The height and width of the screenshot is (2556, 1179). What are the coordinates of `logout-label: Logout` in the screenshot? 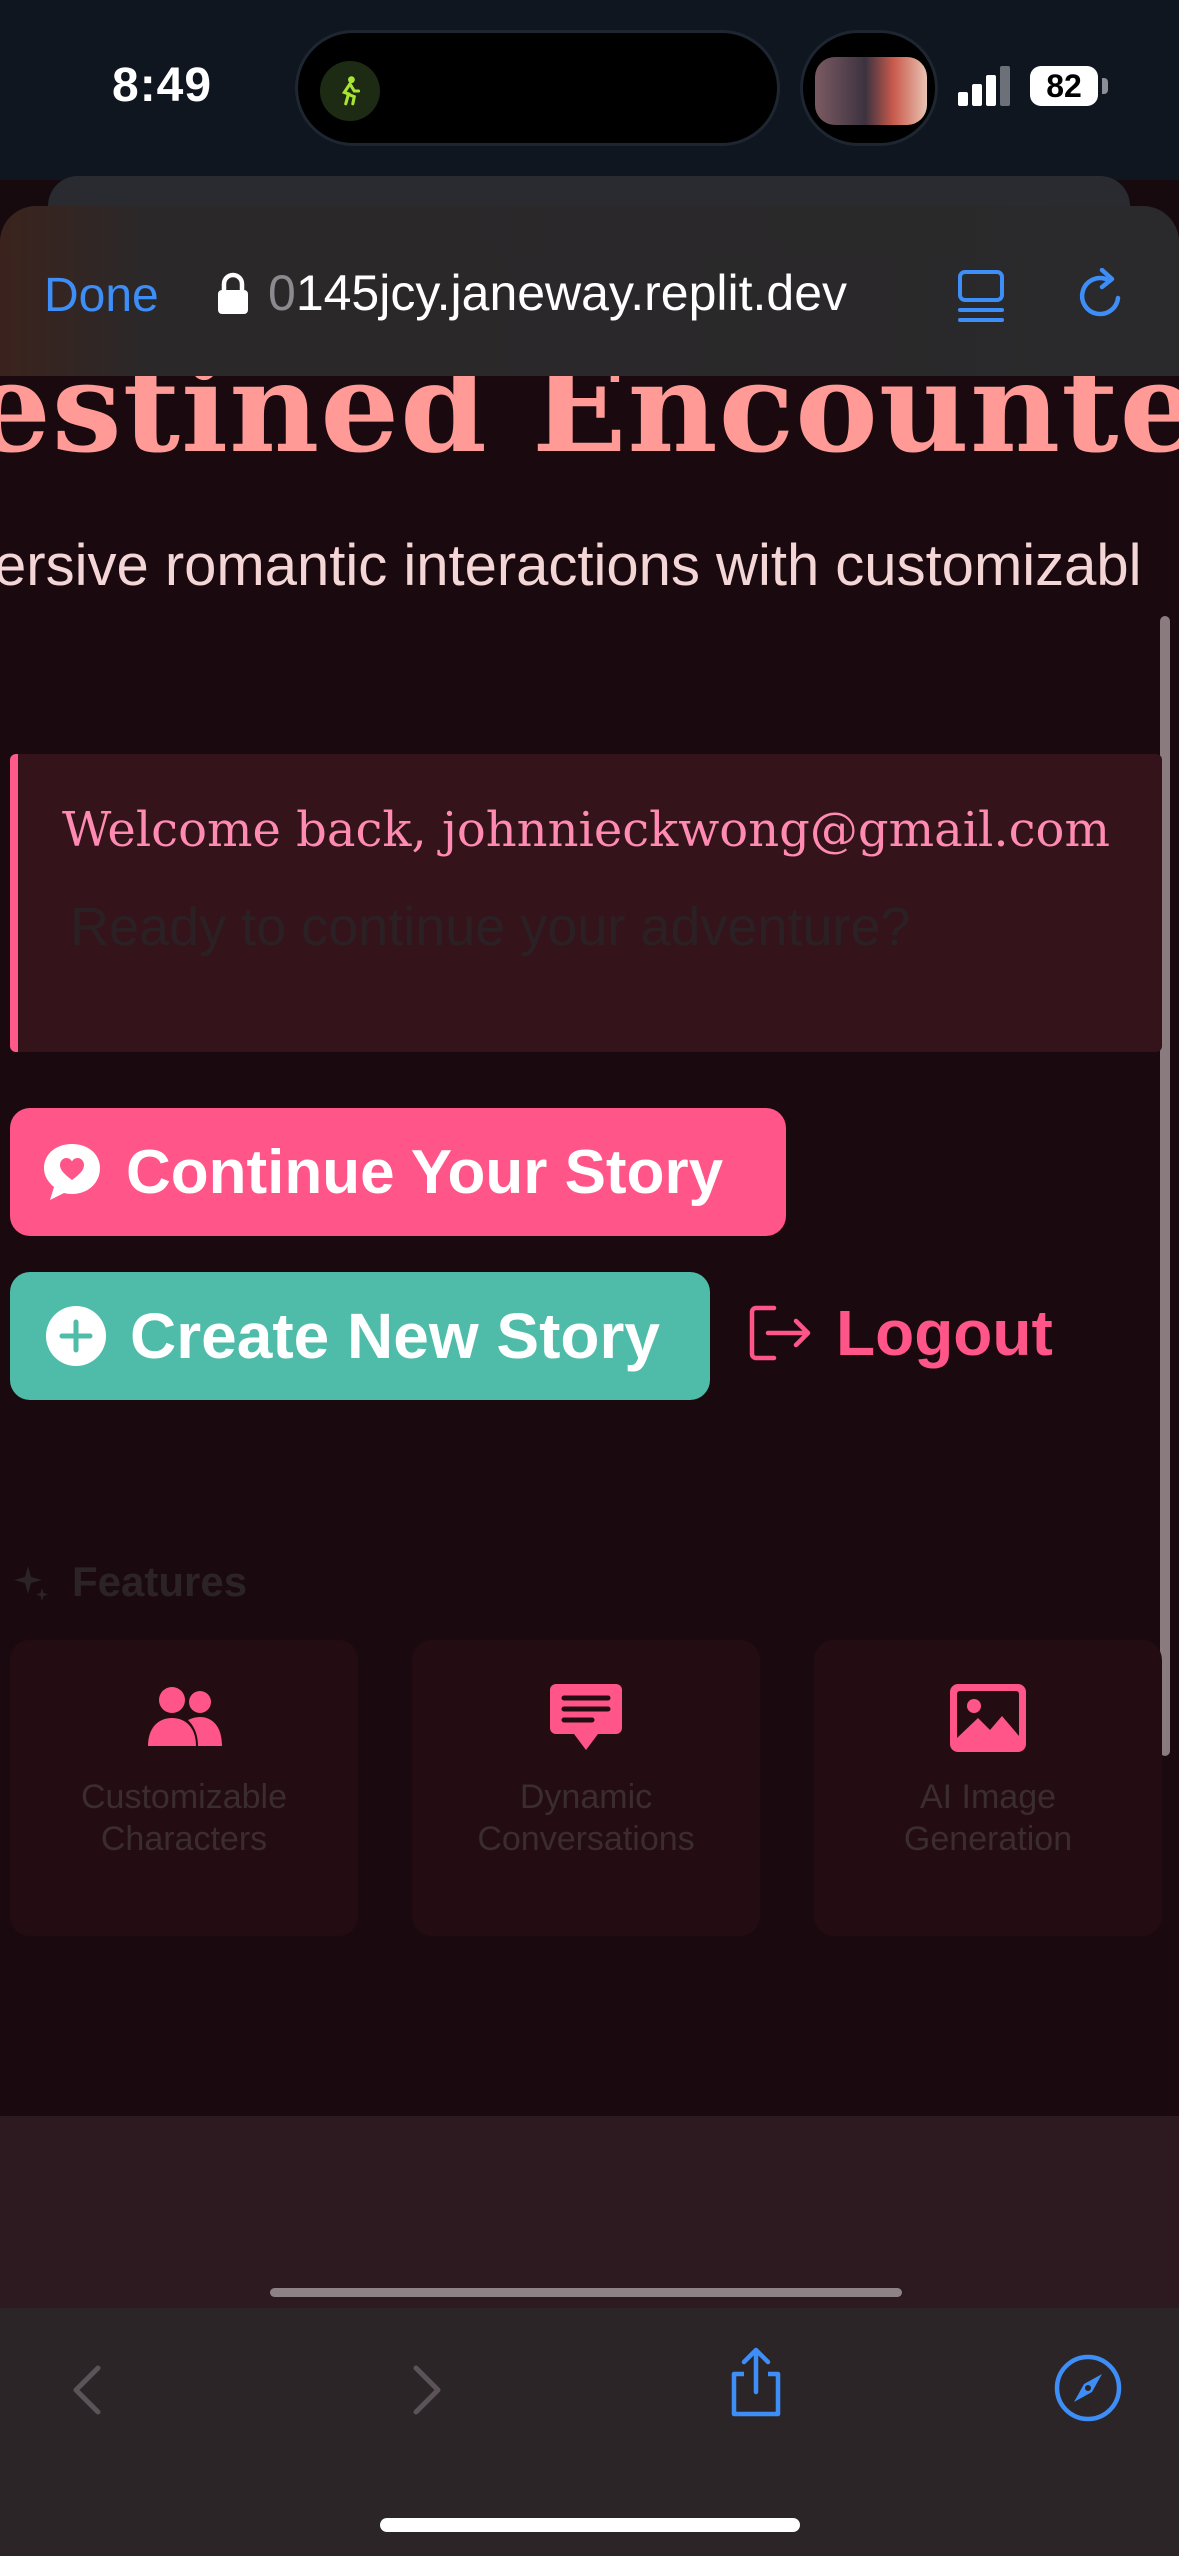 It's located at (944, 1333).